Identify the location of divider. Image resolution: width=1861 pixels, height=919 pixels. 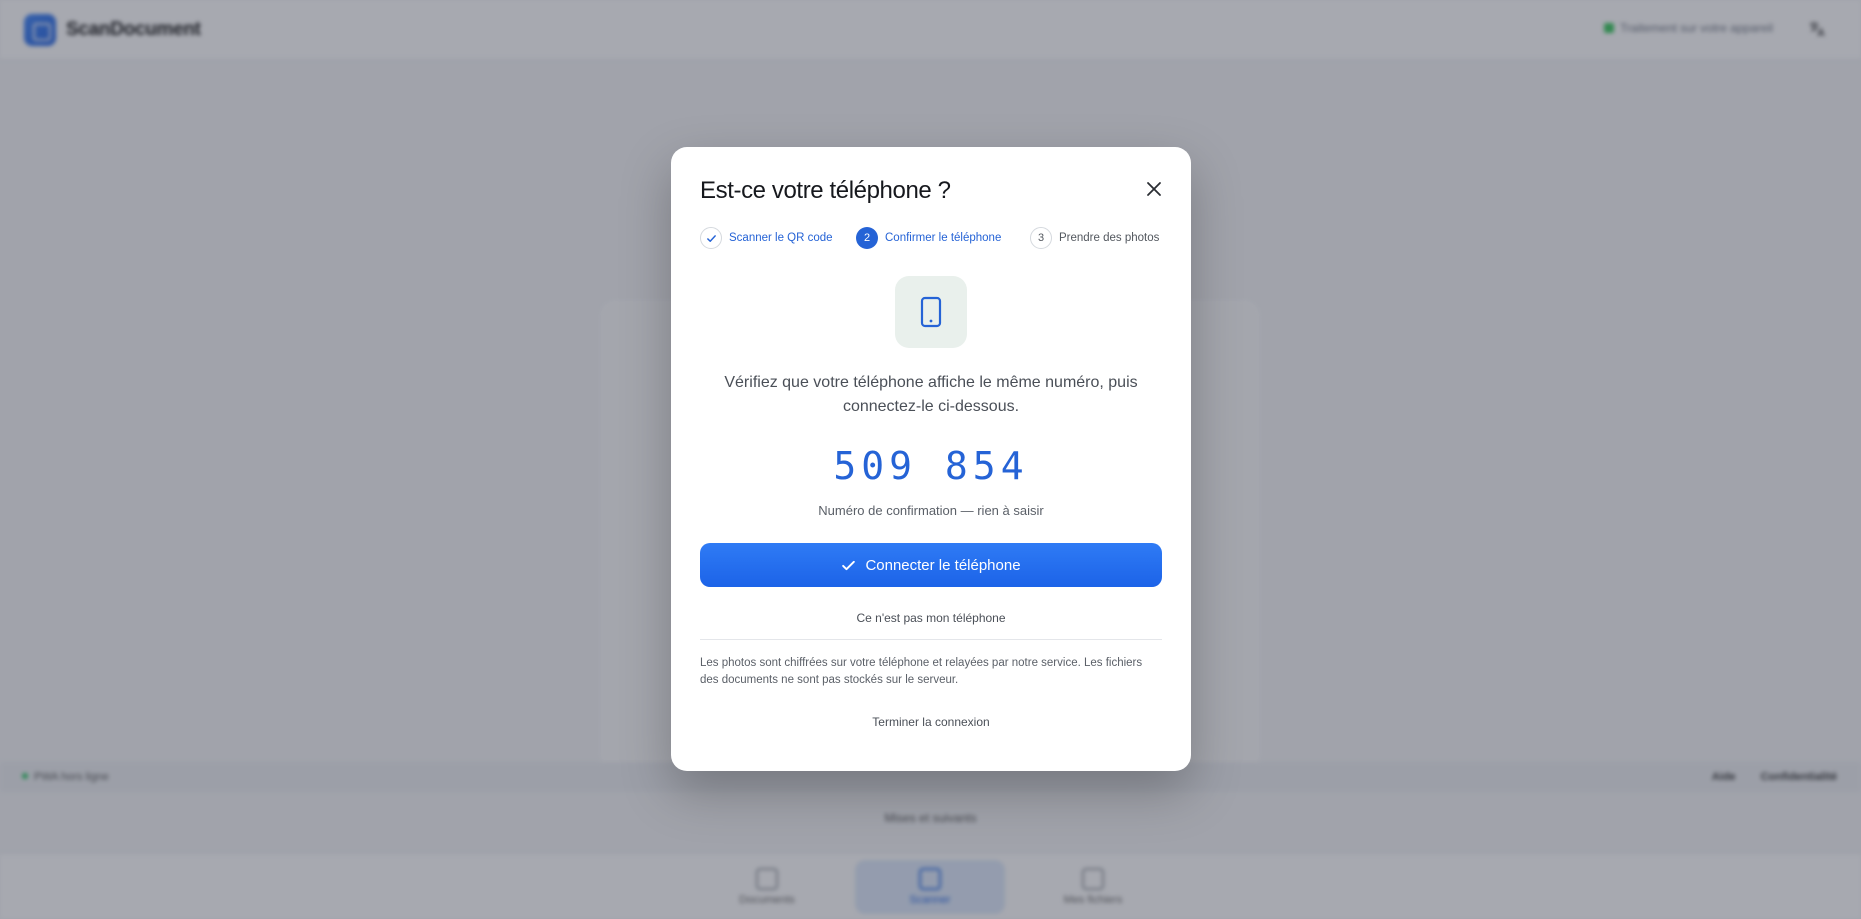
(931, 639).